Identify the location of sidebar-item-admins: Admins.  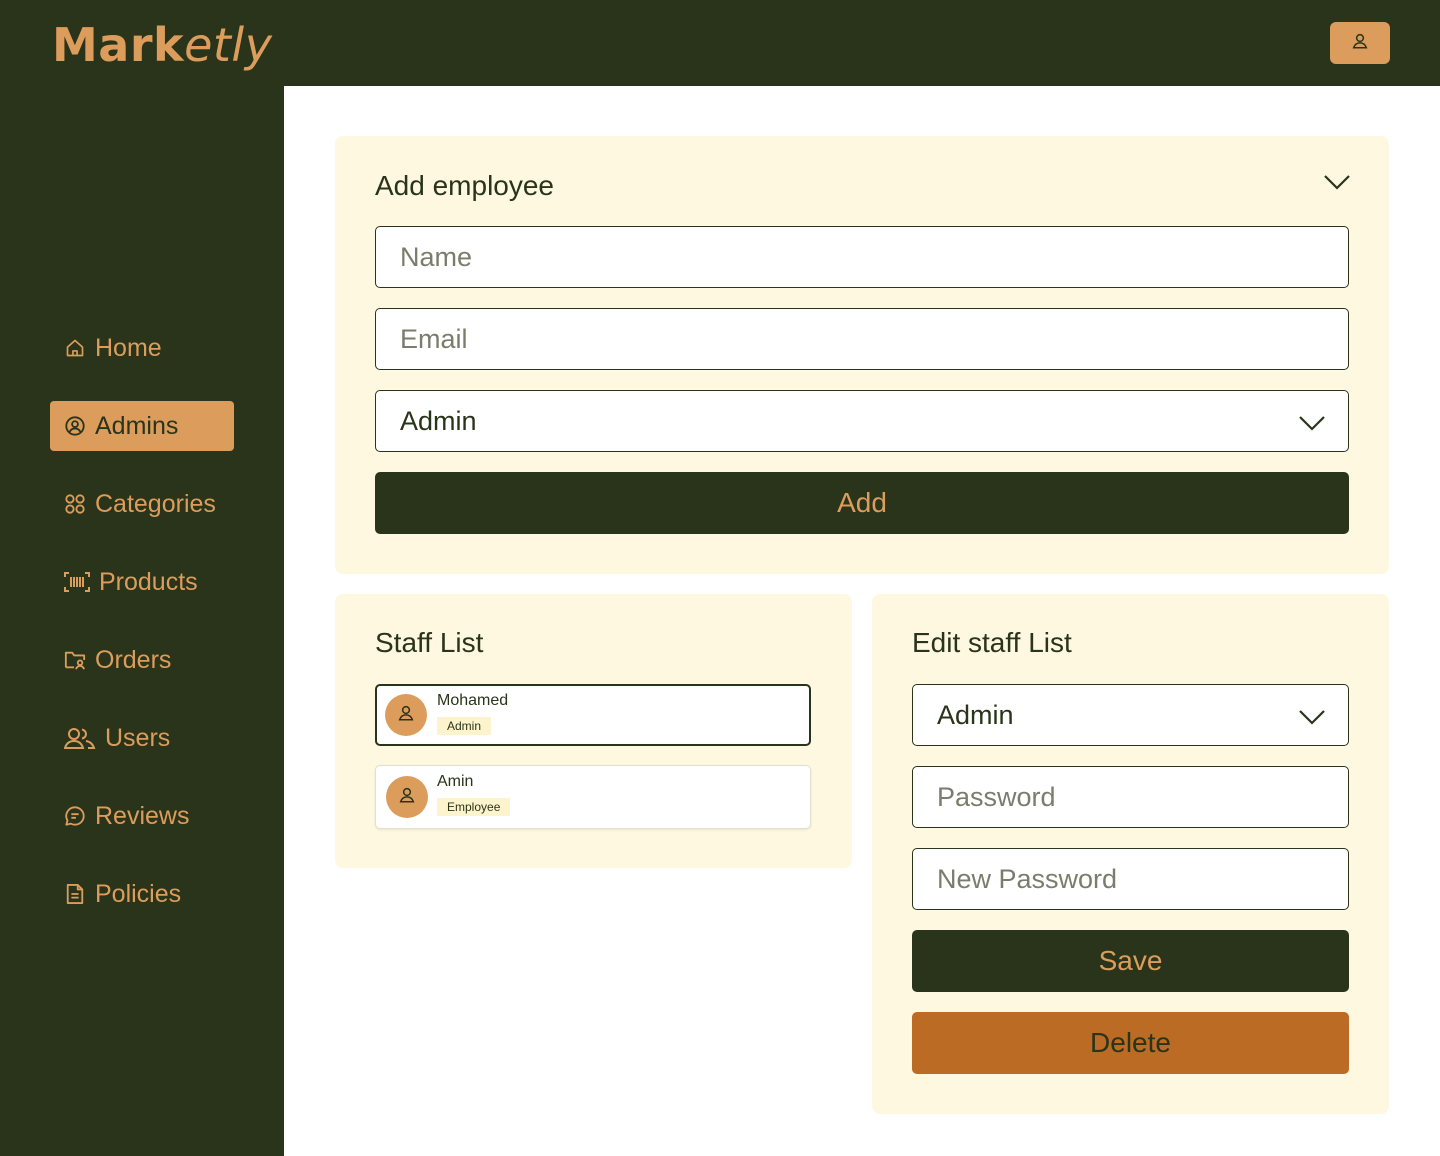
(142, 426).